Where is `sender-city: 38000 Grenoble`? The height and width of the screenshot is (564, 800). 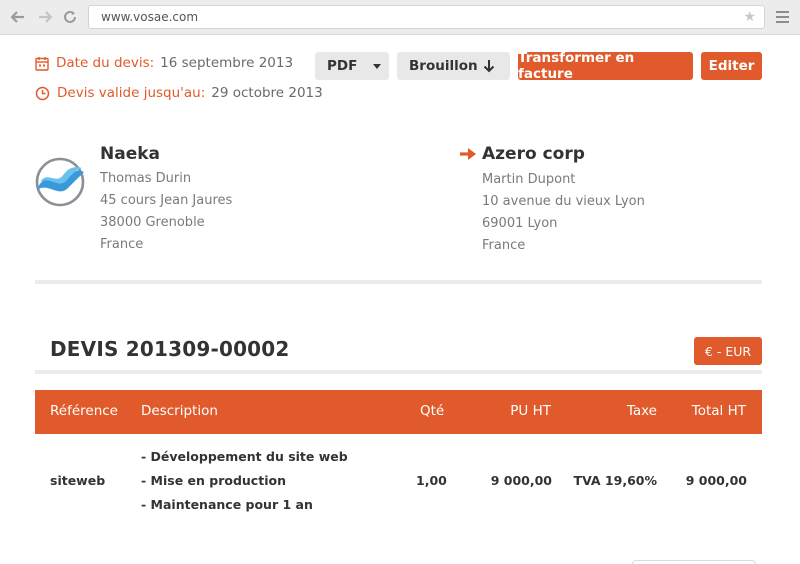 sender-city: 38000 Grenoble is located at coordinates (152, 222).